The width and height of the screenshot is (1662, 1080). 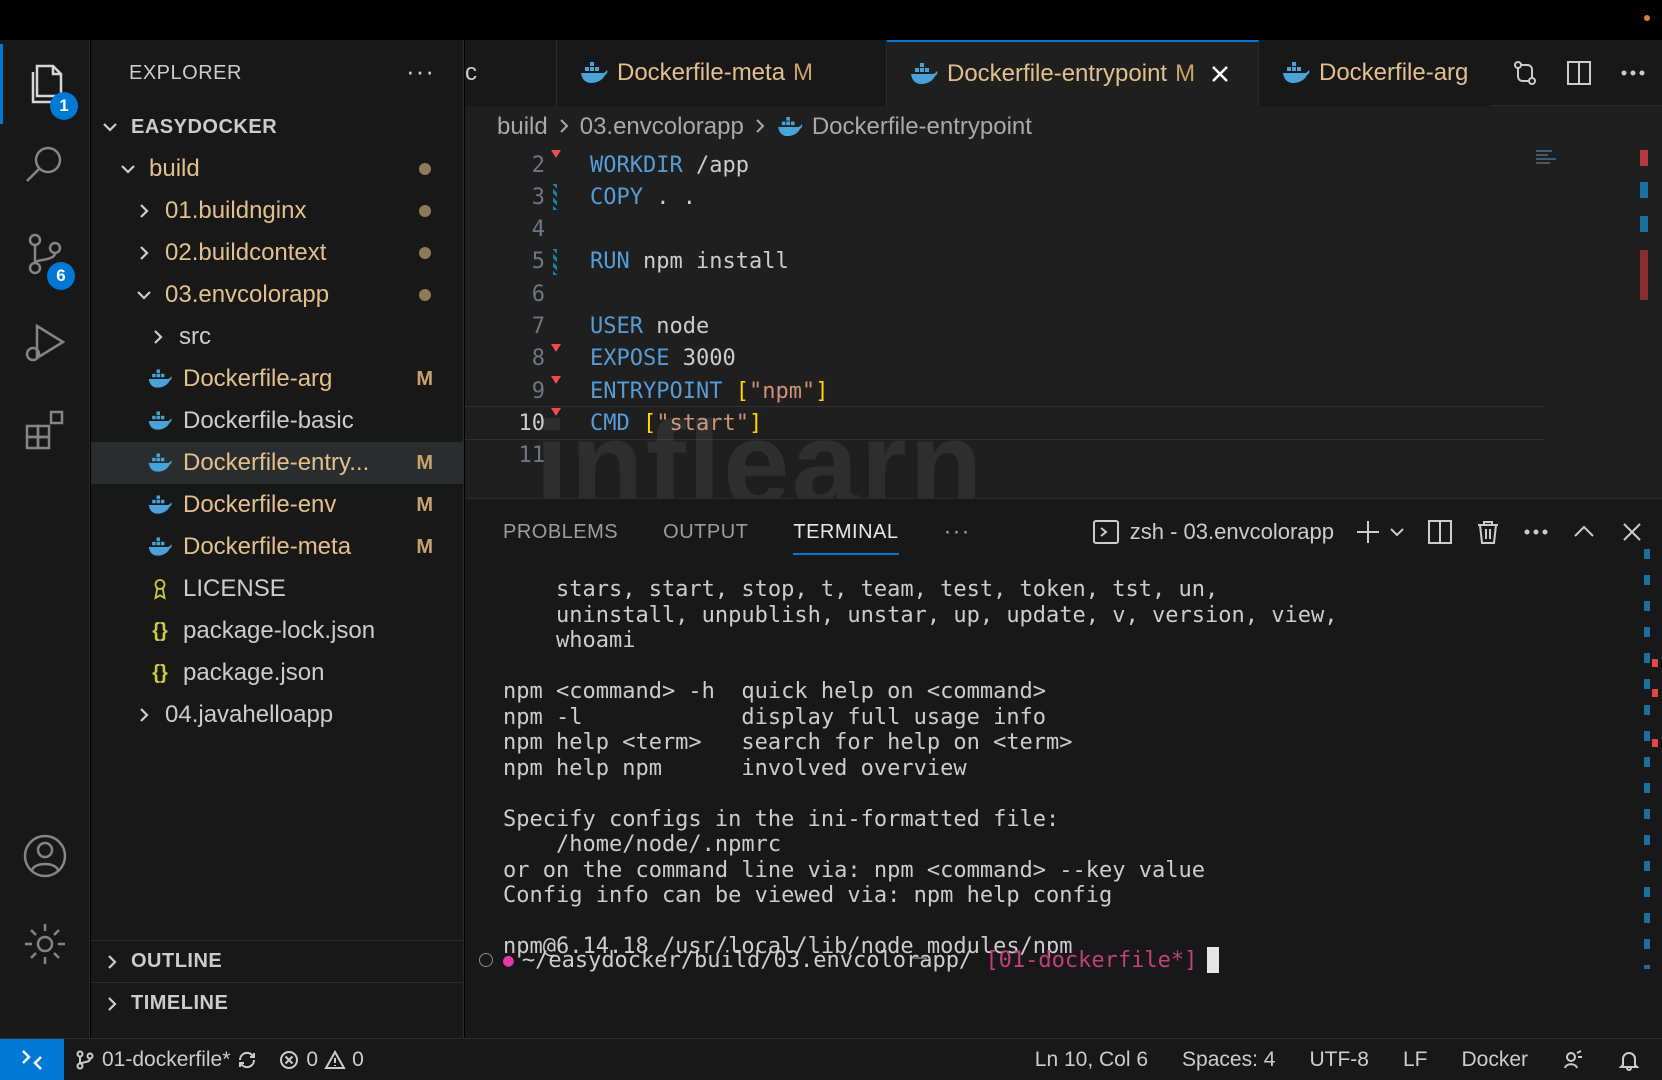 What do you see at coordinates (320, 1060) in the screenshot?
I see `problems-status: 0 0` at bounding box center [320, 1060].